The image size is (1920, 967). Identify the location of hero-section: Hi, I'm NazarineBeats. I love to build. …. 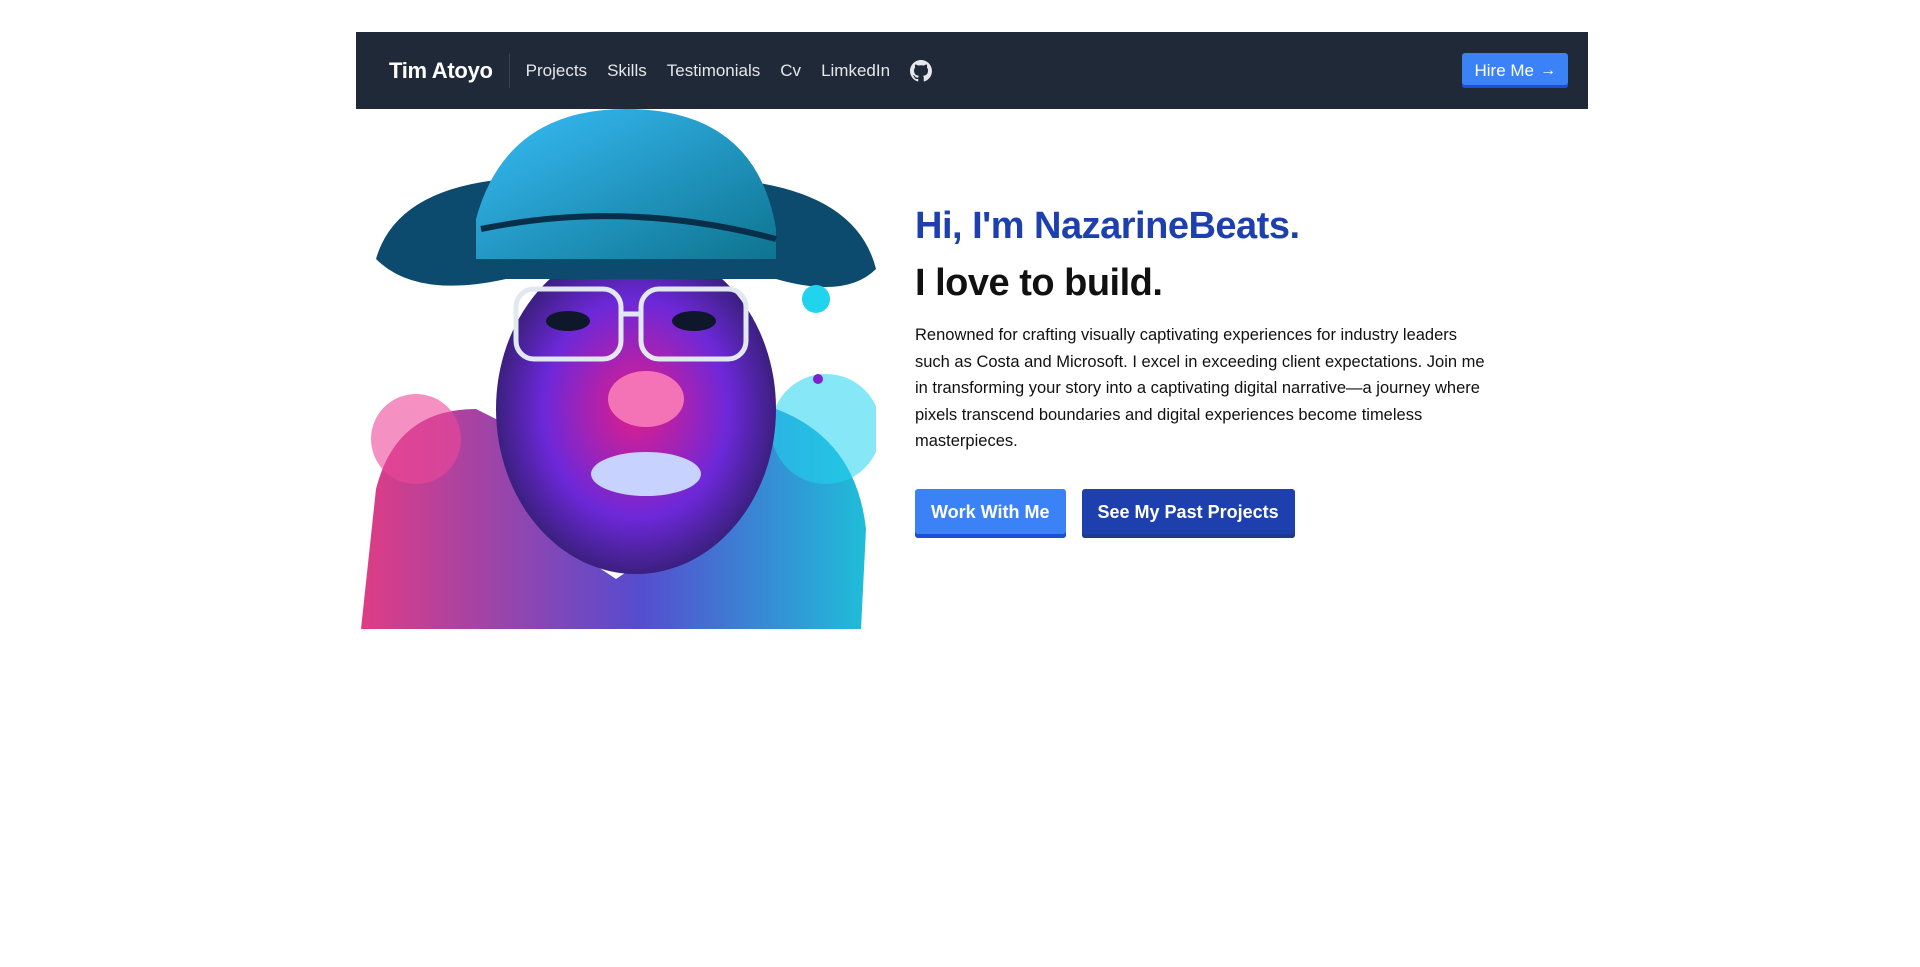
(1205, 371).